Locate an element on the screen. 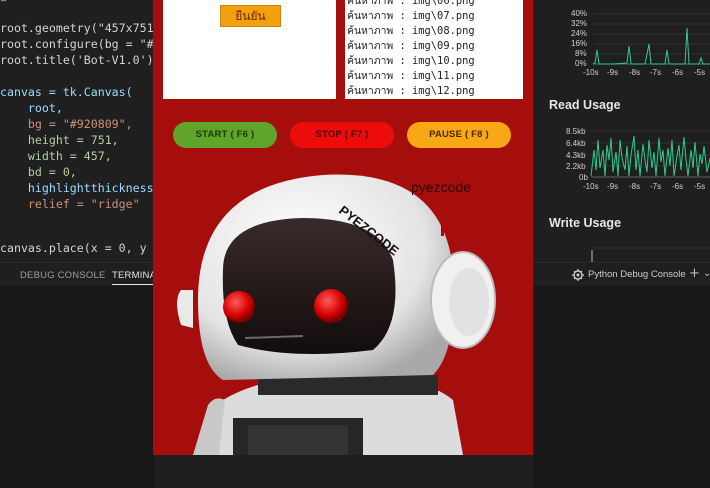 This screenshot has height=488, width=710. terminal-body is located at coordinates (77, 387).